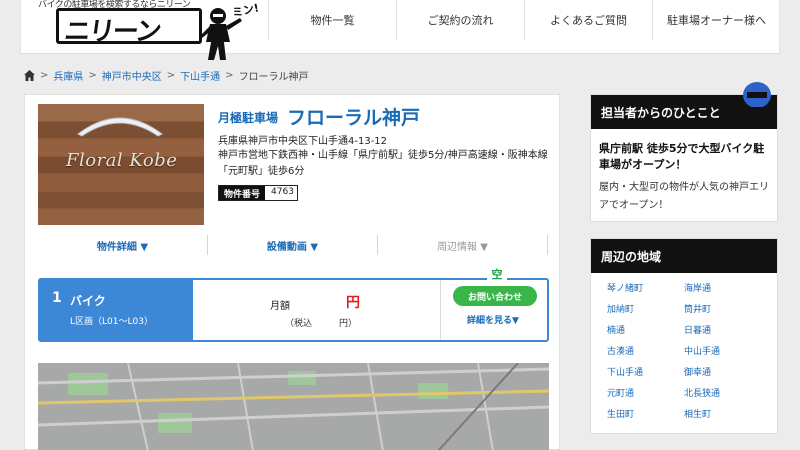 This screenshot has height=450, width=800. What do you see at coordinates (116, 310) in the screenshot?
I see `slot-summary: 1 バイク L区画（L01〜L03）` at bounding box center [116, 310].